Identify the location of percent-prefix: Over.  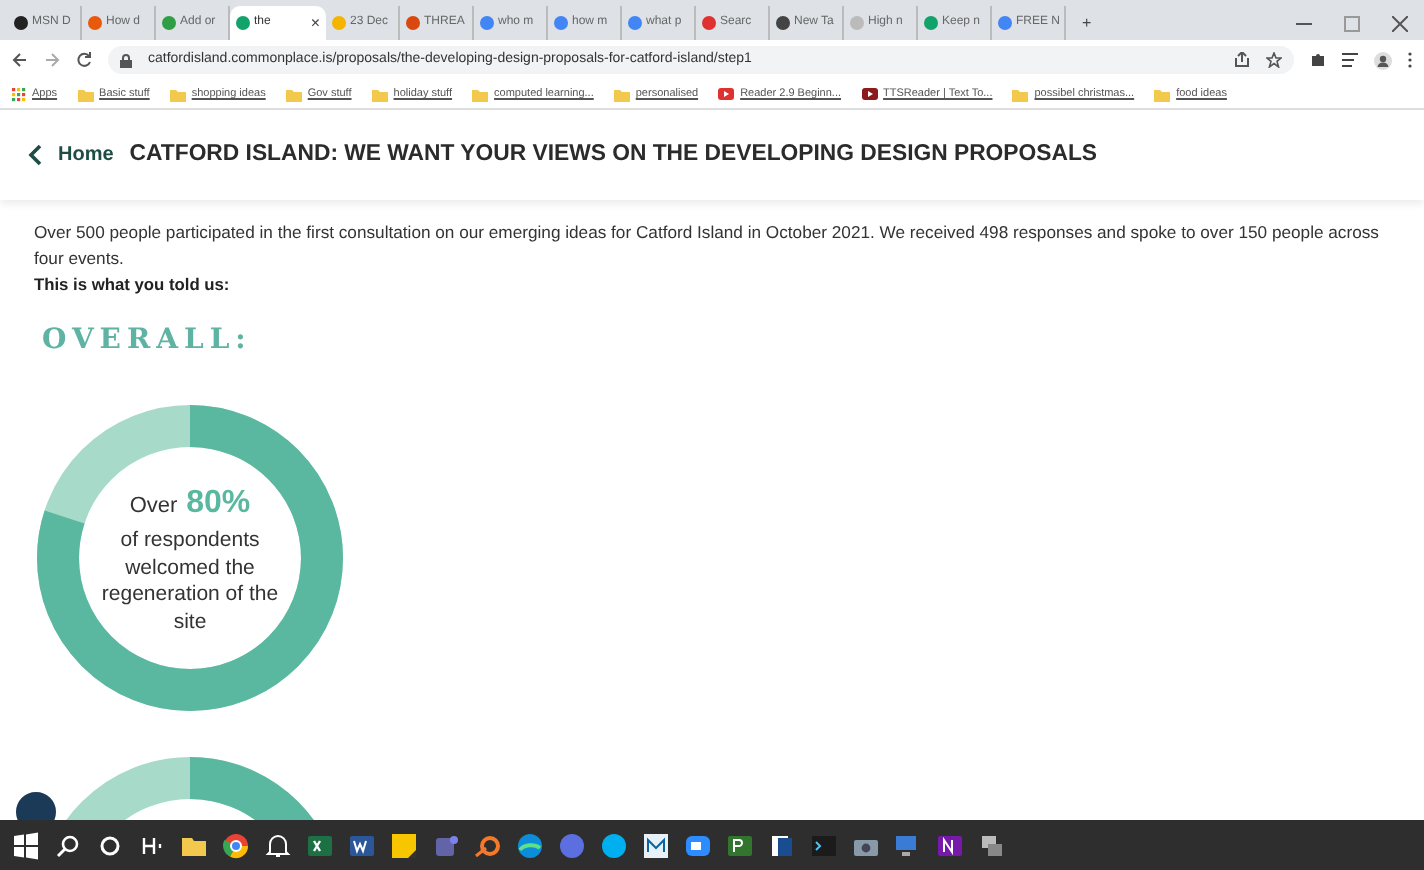
(153, 506).